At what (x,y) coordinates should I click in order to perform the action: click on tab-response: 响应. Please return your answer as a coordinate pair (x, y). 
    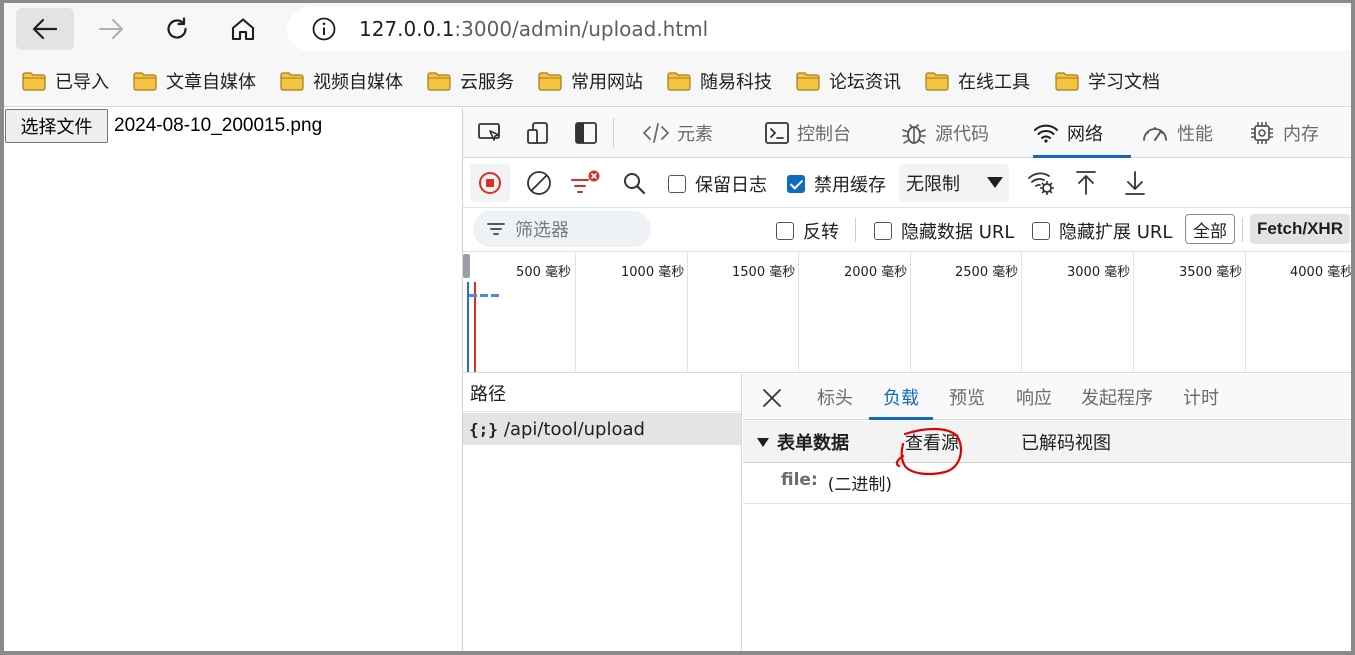
    Looking at the image, I should click on (1034, 397).